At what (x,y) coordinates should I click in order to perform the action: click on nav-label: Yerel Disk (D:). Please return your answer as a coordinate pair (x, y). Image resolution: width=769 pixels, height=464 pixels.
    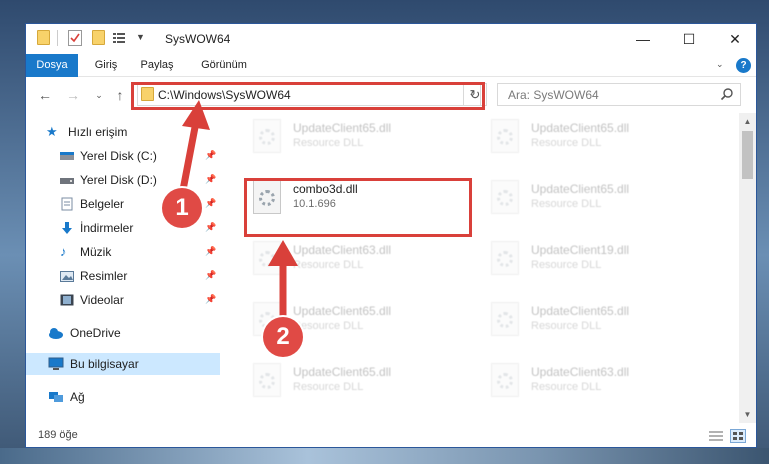
    Looking at the image, I should click on (118, 180).